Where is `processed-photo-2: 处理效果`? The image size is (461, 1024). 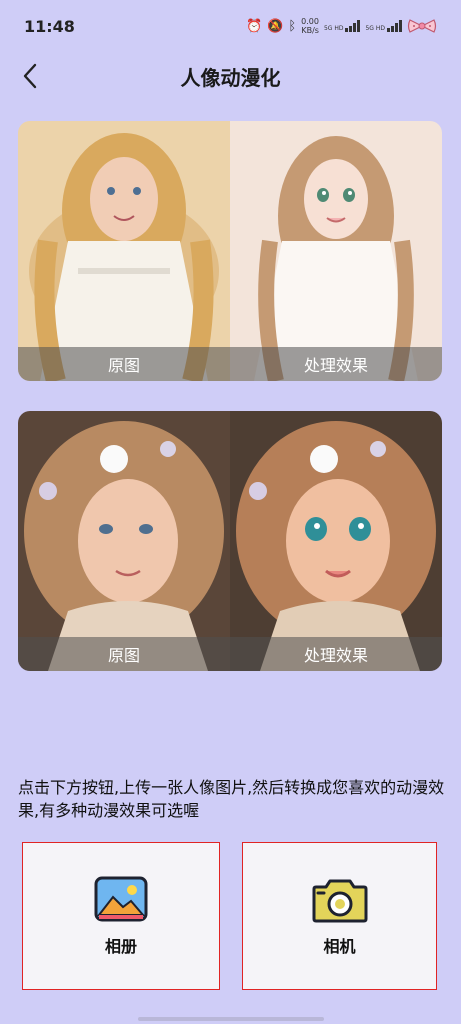
processed-photo-2: 处理效果 is located at coordinates (336, 541).